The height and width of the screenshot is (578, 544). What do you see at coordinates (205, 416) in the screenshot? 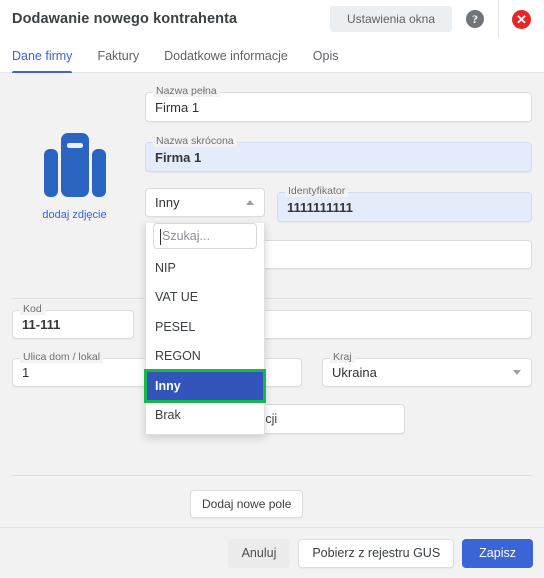
I see `dropdown-option-brak: Brak` at bounding box center [205, 416].